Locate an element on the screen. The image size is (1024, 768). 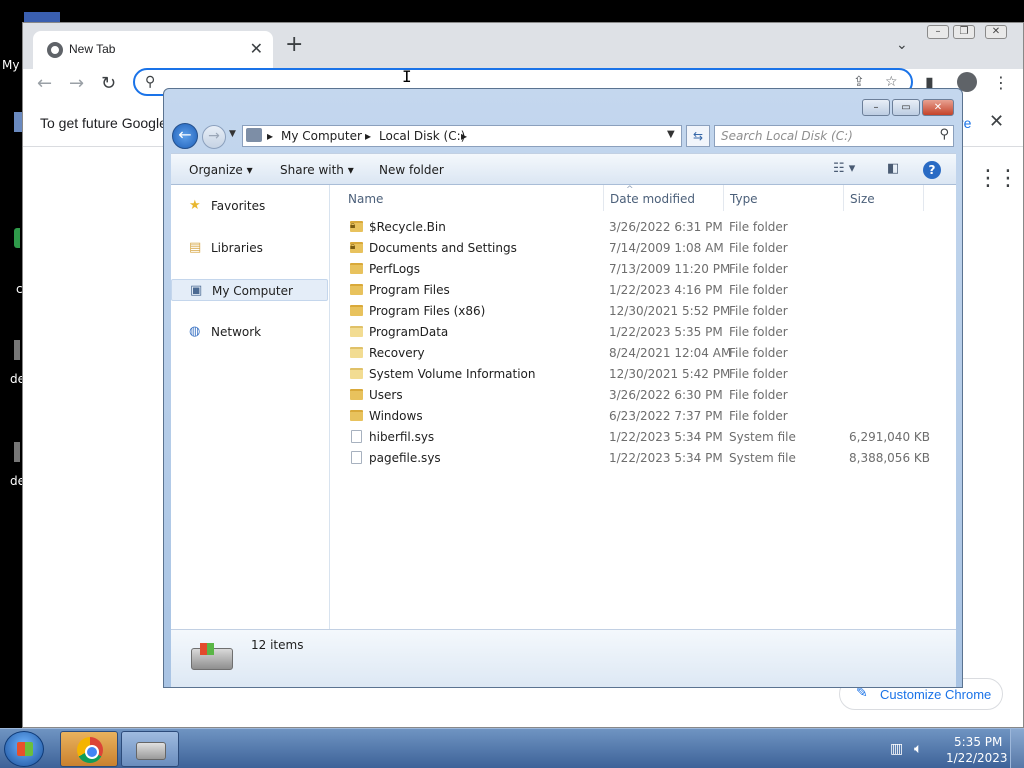
close-button: ✕ is located at coordinates (996, 32).